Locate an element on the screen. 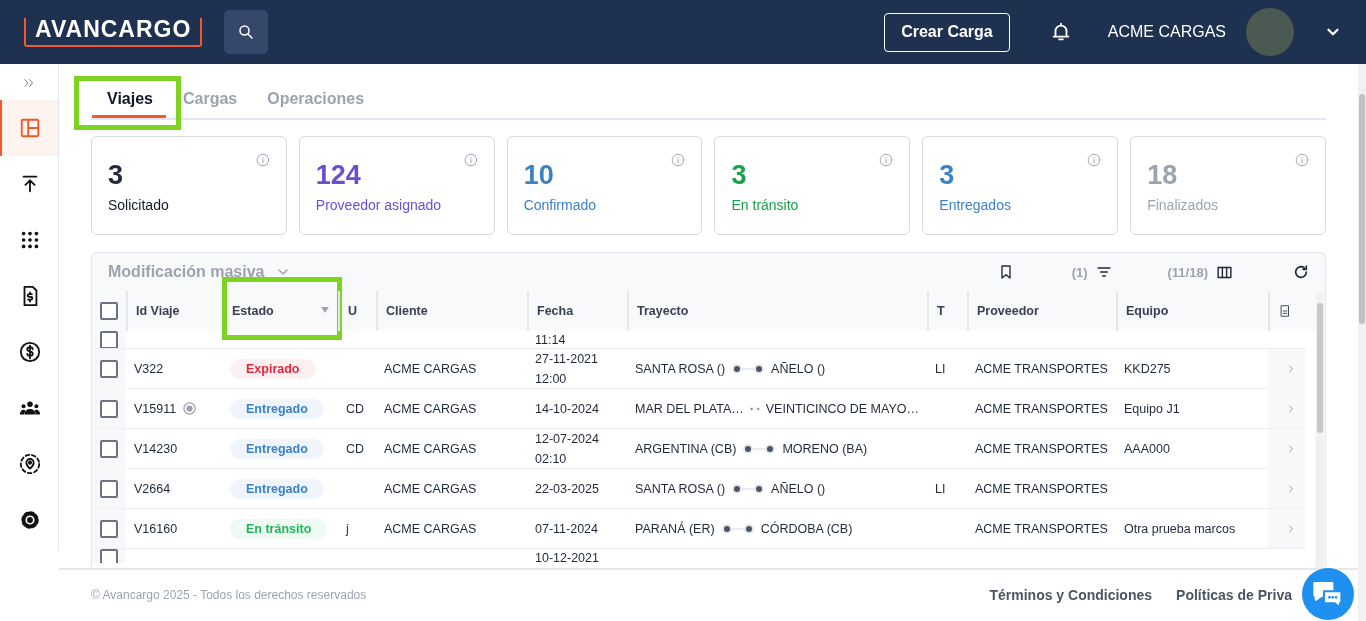 This screenshot has height=621, width=1366. trip-id: V15911 is located at coordinates (155, 408).